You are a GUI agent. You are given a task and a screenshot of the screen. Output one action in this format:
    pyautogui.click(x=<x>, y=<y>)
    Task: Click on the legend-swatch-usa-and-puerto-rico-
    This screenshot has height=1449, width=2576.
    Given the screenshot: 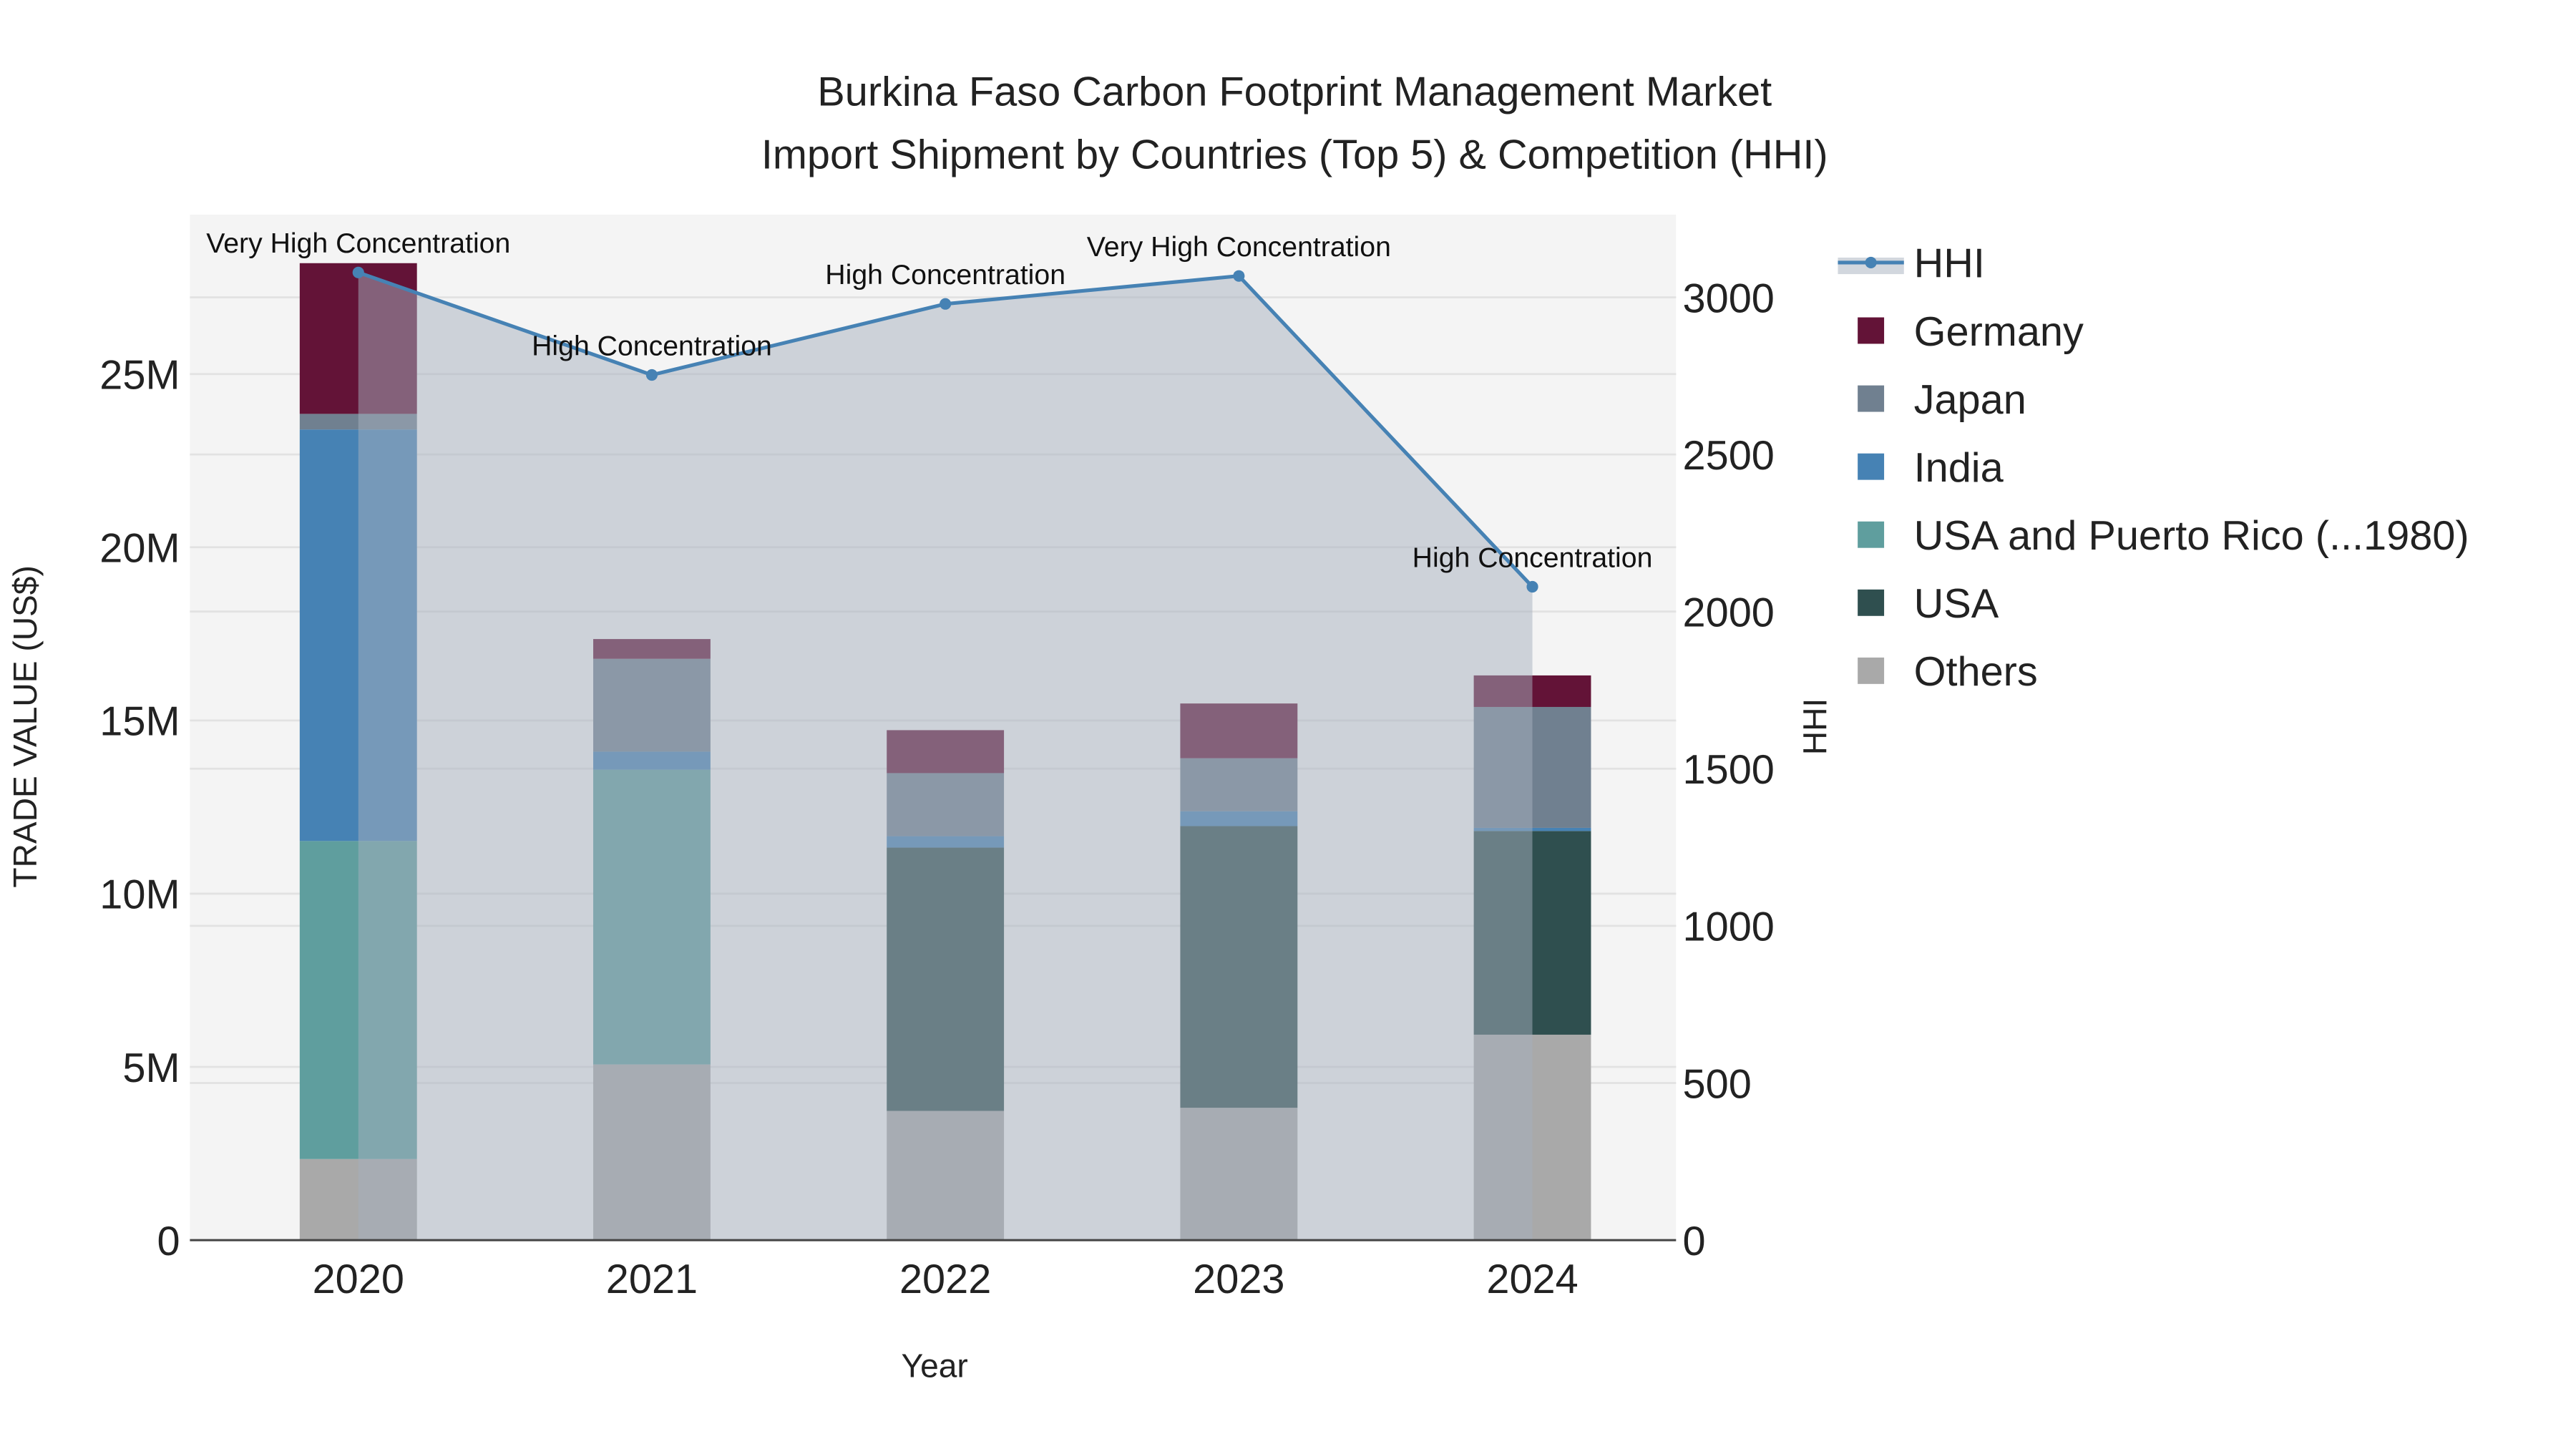 What is the action you would take?
    pyautogui.click(x=1871, y=534)
    